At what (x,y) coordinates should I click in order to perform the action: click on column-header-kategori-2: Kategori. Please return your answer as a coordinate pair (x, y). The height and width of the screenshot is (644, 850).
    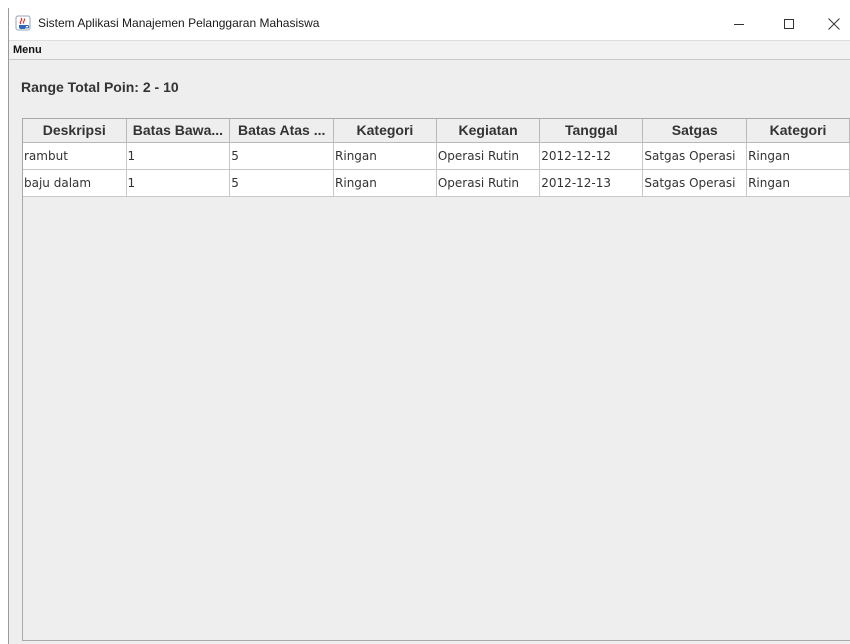
    Looking at the image, I should click on (798, 131).